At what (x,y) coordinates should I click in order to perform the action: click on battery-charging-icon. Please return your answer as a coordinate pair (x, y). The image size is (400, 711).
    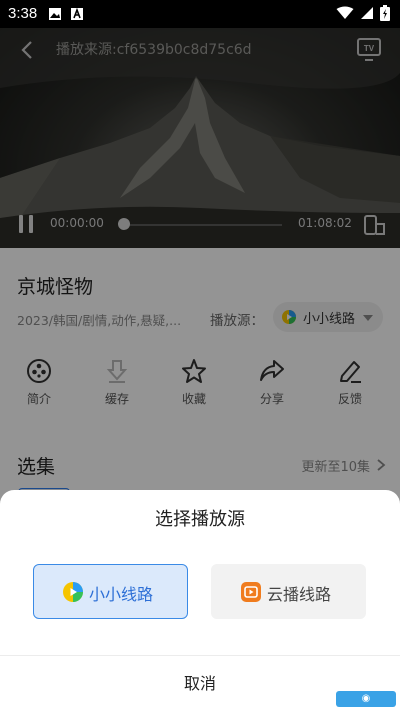
    Looking at the image, I should click on (385, 13).